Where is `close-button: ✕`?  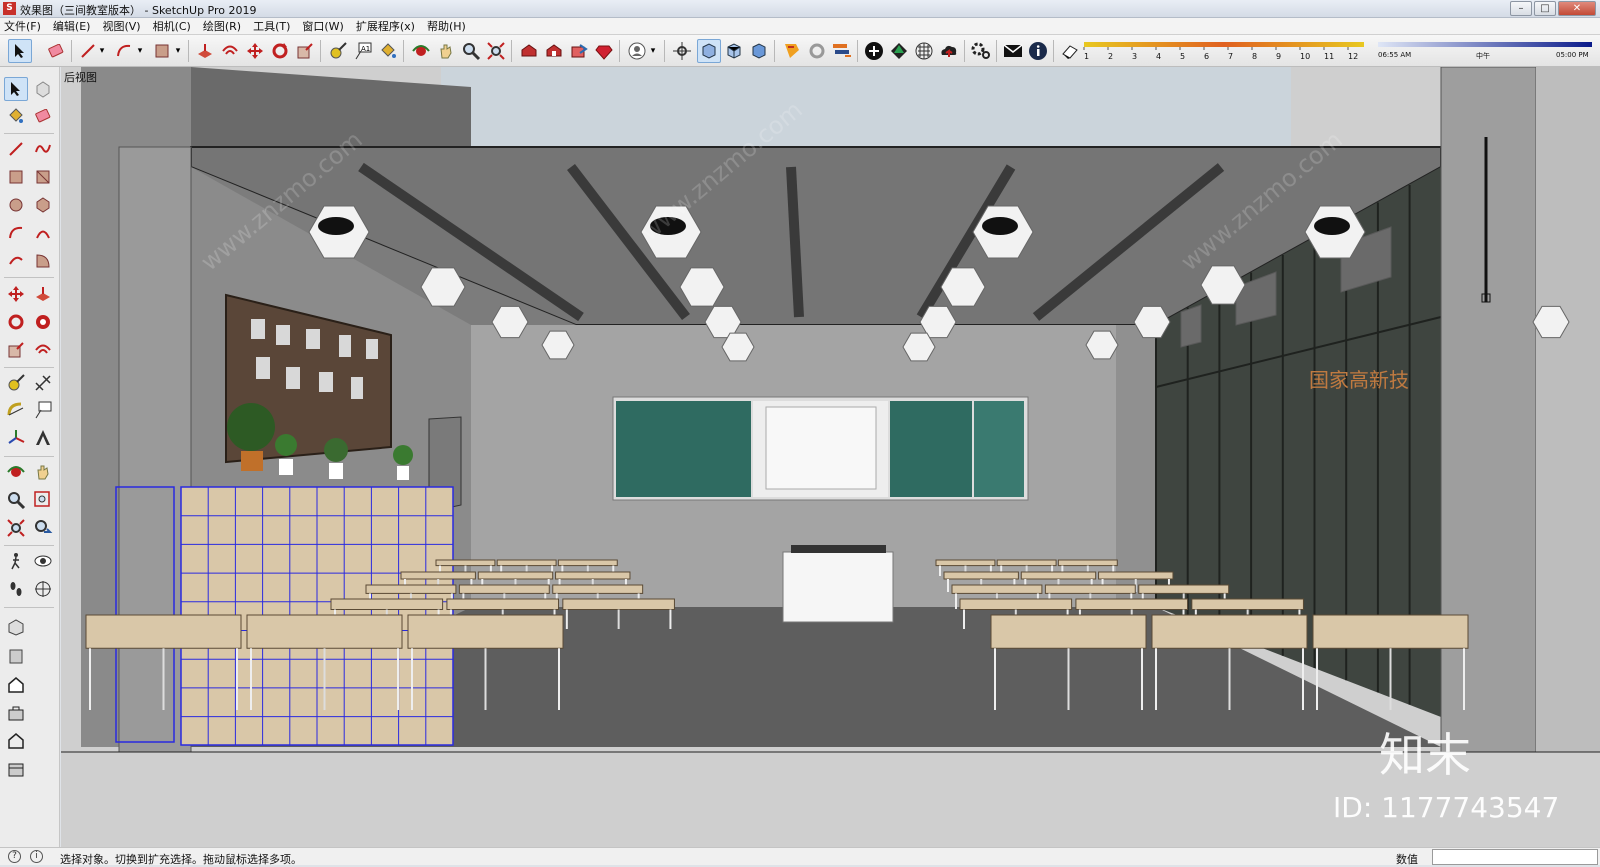
close-button: ✕ is located at coordinates (1577, 8).